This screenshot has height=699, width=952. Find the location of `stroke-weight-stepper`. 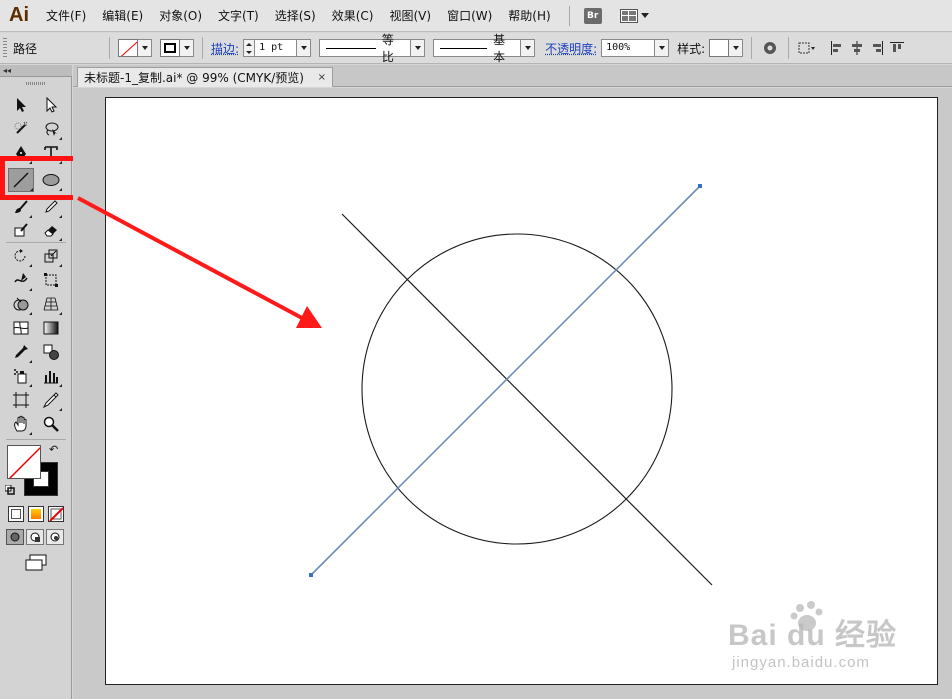

stroke-weight-stepper is located at coordinates (249, 48).